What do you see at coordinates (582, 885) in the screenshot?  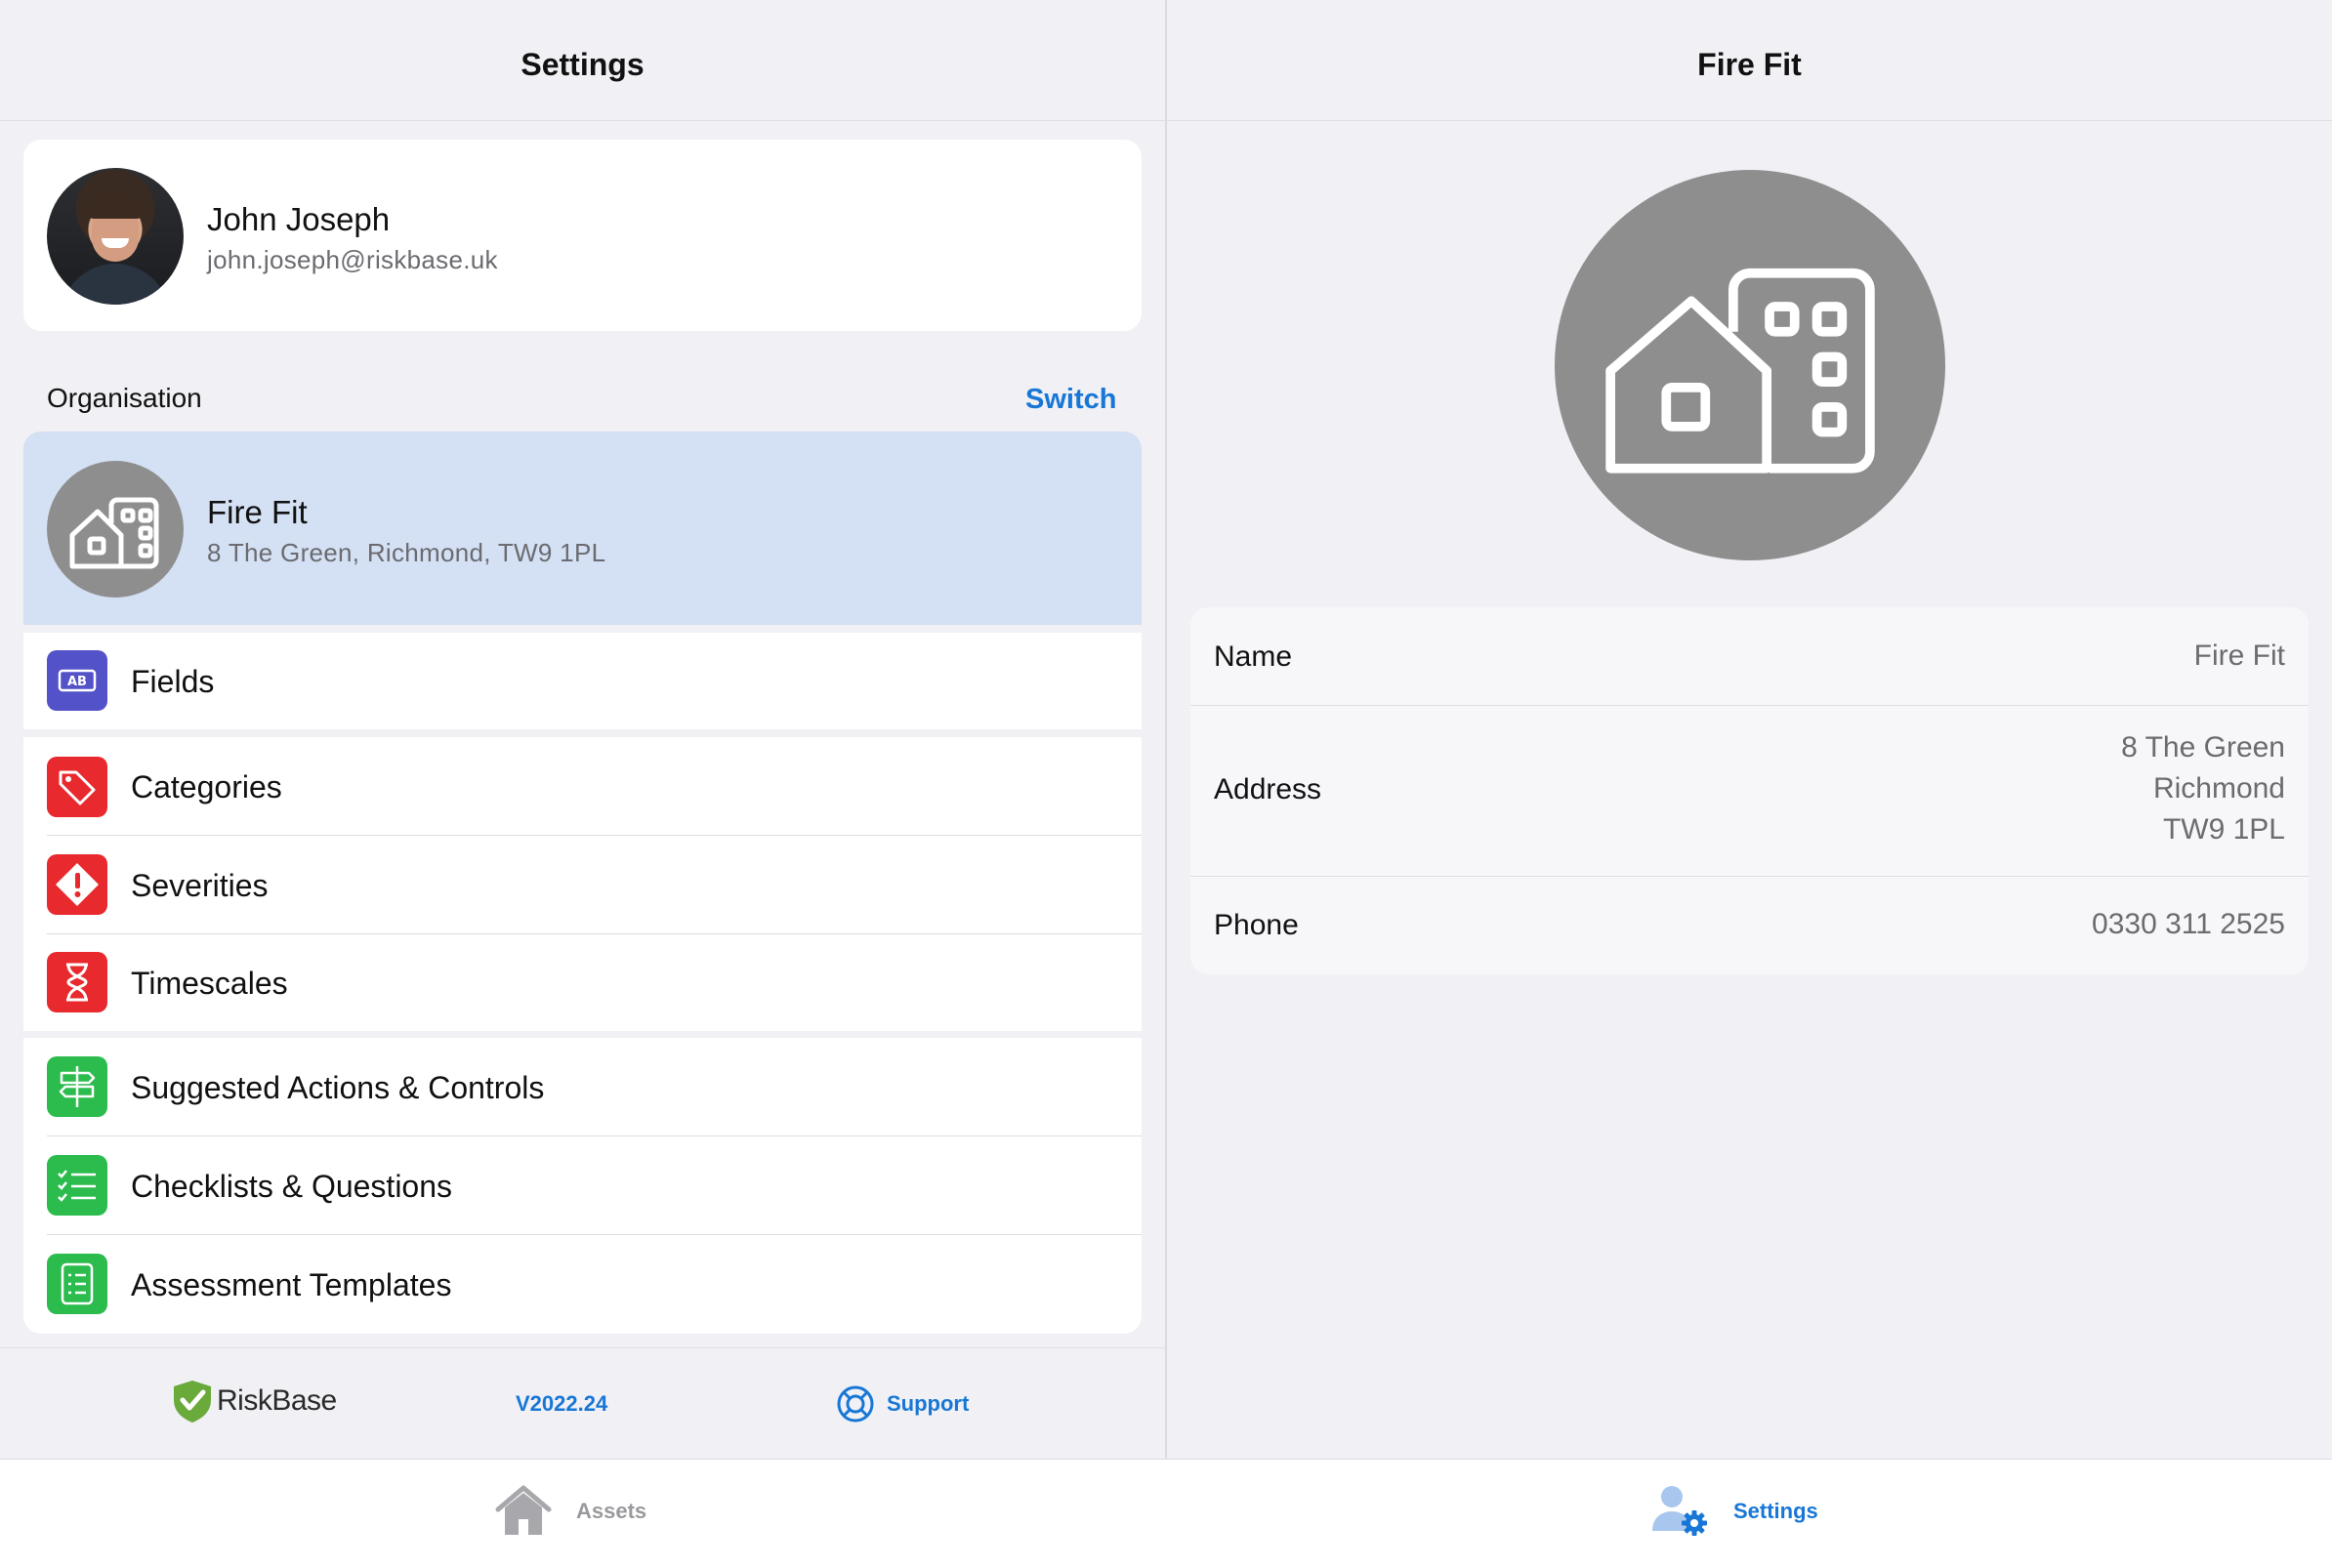 I see `menu-item-severities: Severities` at bounding box center [582, 885].